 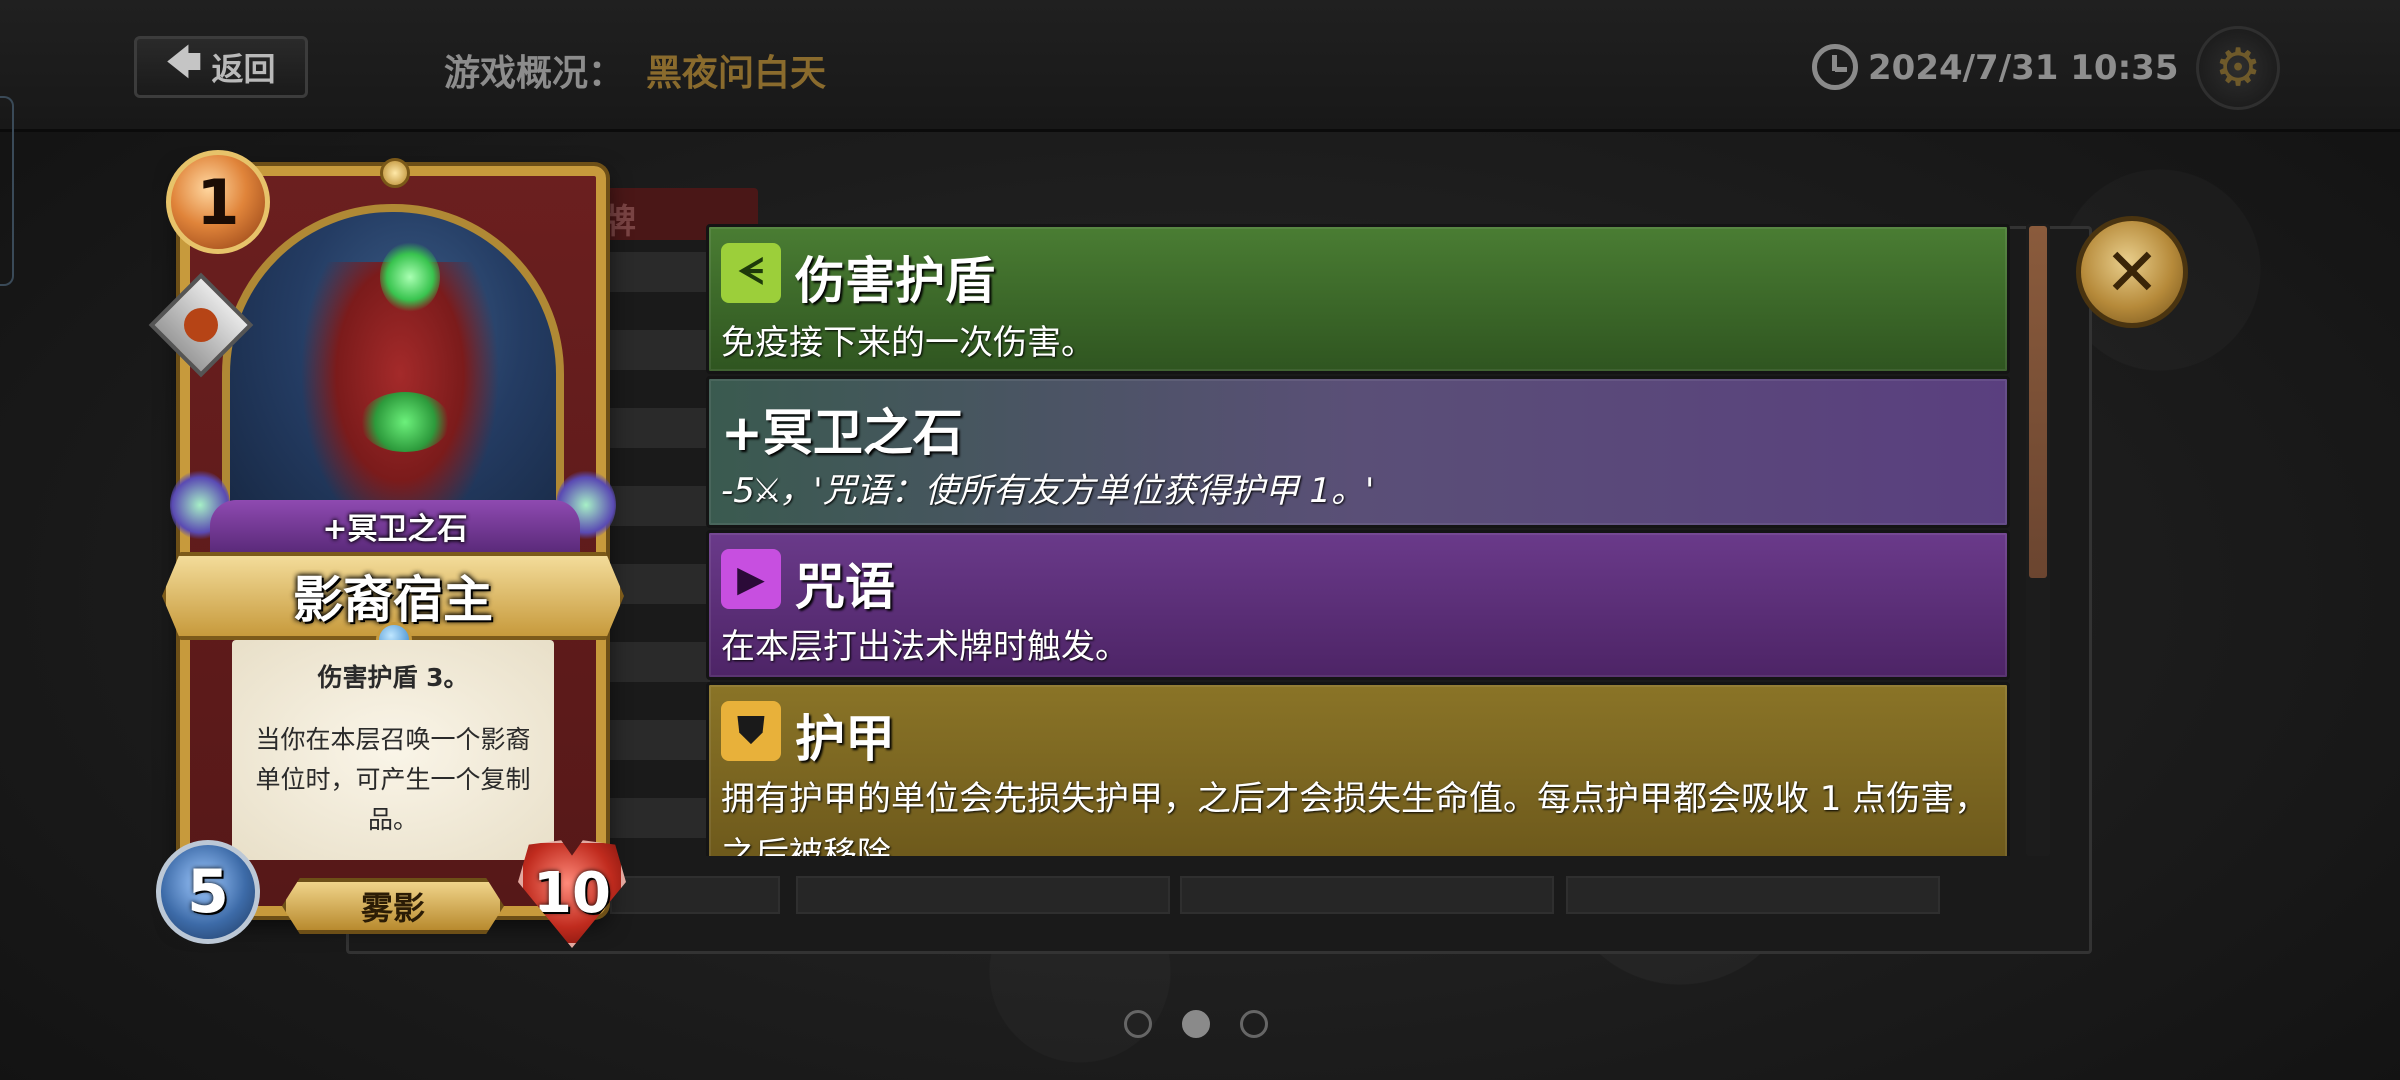 What do you see at coordinates (895, 281) in the screenshot?
I see `keyword-title: 伤害护盾` at bounding box center [895, 281].